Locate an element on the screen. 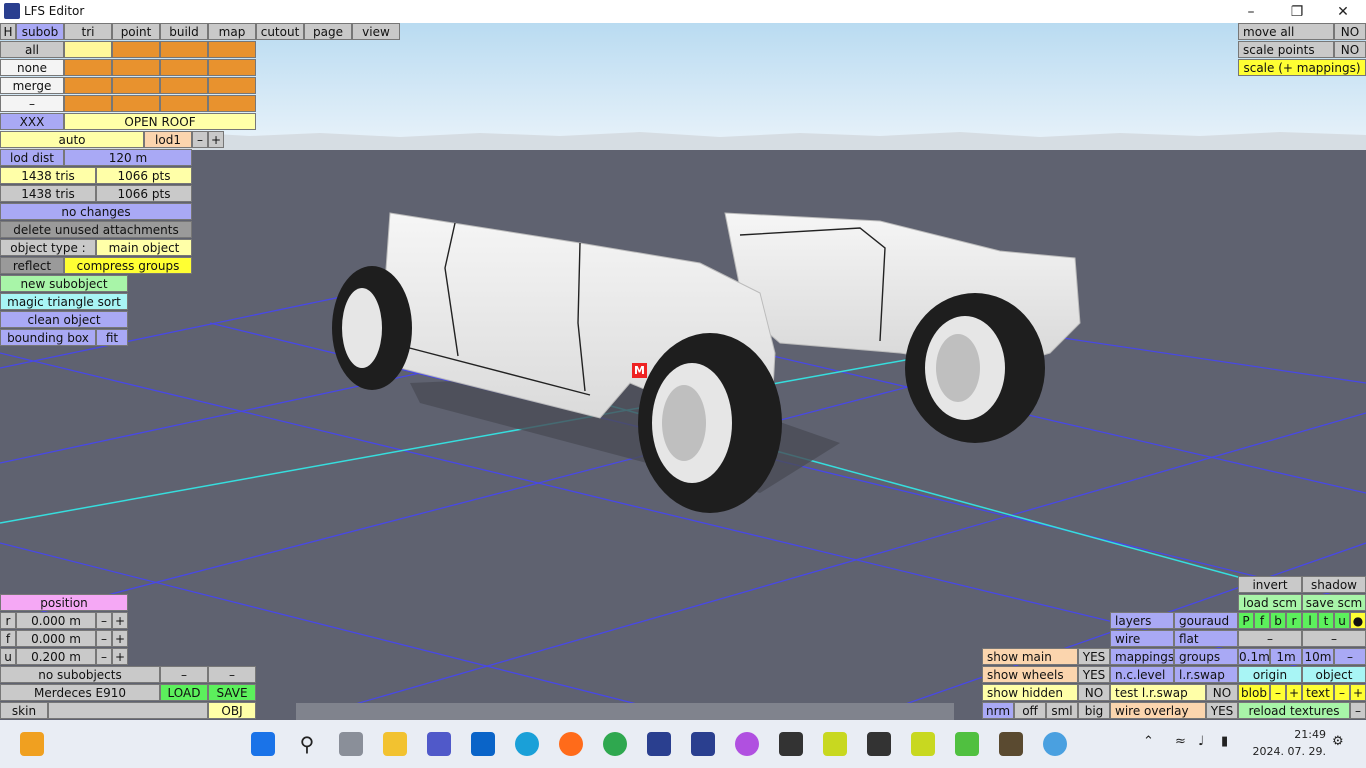 The width and height of the screenshot is (1366, 768). skin-field is located at coordinates (128, 710).